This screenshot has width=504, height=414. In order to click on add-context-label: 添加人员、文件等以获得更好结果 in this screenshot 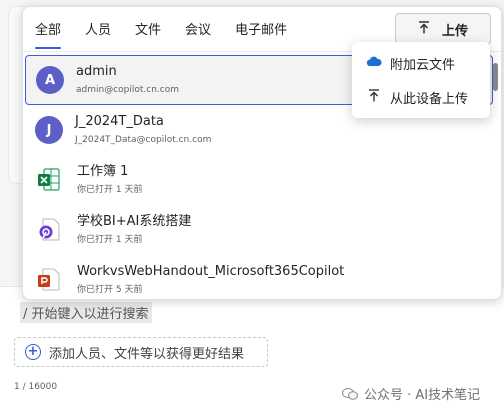, I will do `click(147, 354)`.